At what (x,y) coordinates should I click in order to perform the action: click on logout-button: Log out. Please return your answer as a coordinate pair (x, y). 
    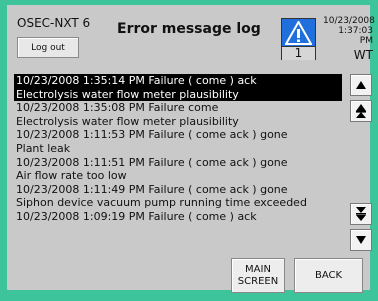
    Looking at the image, I should click on (48, 47).